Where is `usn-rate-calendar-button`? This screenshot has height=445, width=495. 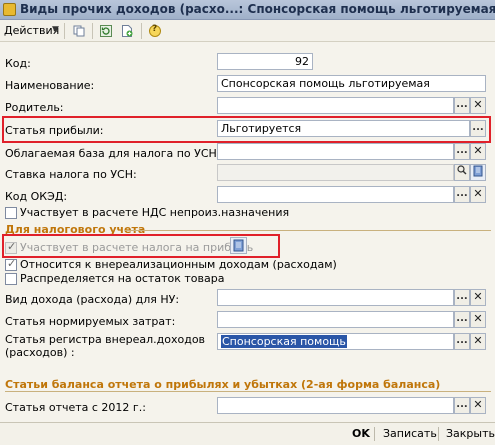
usn-rate-calendar-button is located at coordinates (478, 172).